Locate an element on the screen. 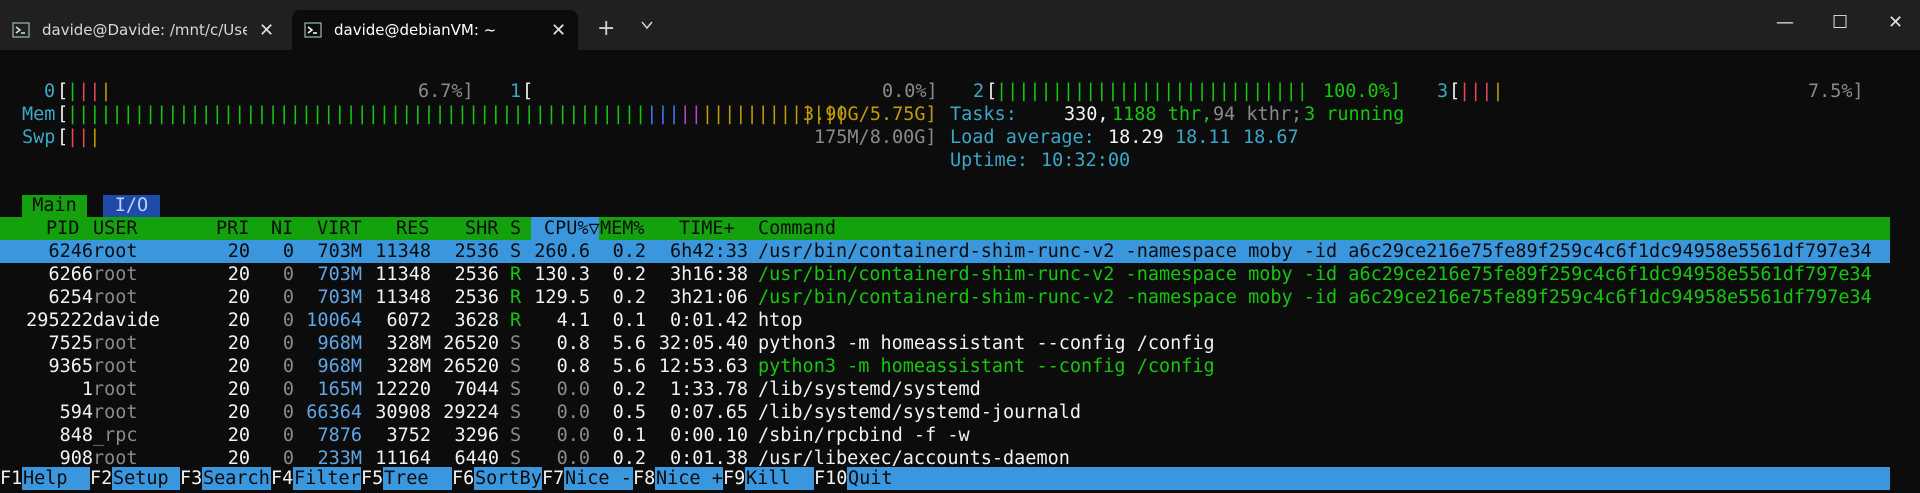 The width and height of the screenshot is (1920, 493). tasks-count: 330, is located at coordinates (1086, 114).